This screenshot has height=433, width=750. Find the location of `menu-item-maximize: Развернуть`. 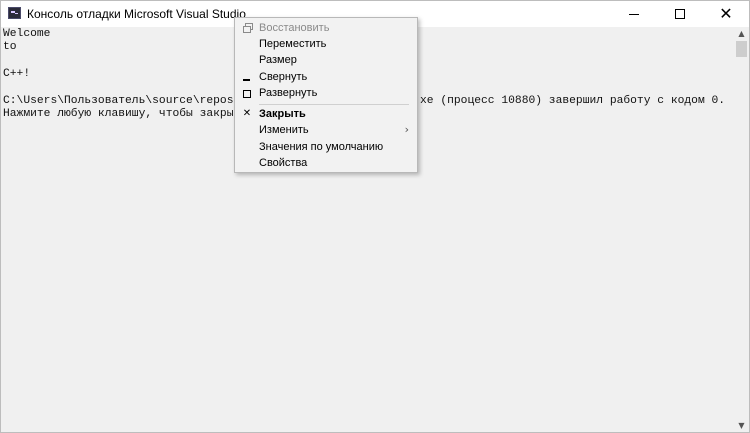

menu-item-maximize: Развернуть is located at coordinates (326, 93).